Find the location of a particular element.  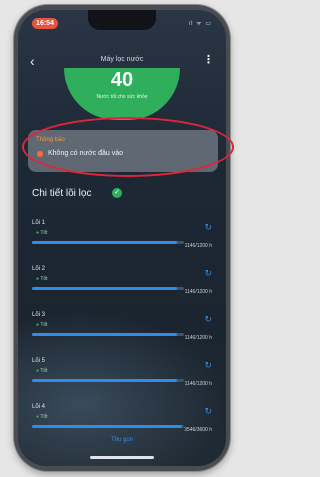

highlight-ring is located at coordinates (128, 147).